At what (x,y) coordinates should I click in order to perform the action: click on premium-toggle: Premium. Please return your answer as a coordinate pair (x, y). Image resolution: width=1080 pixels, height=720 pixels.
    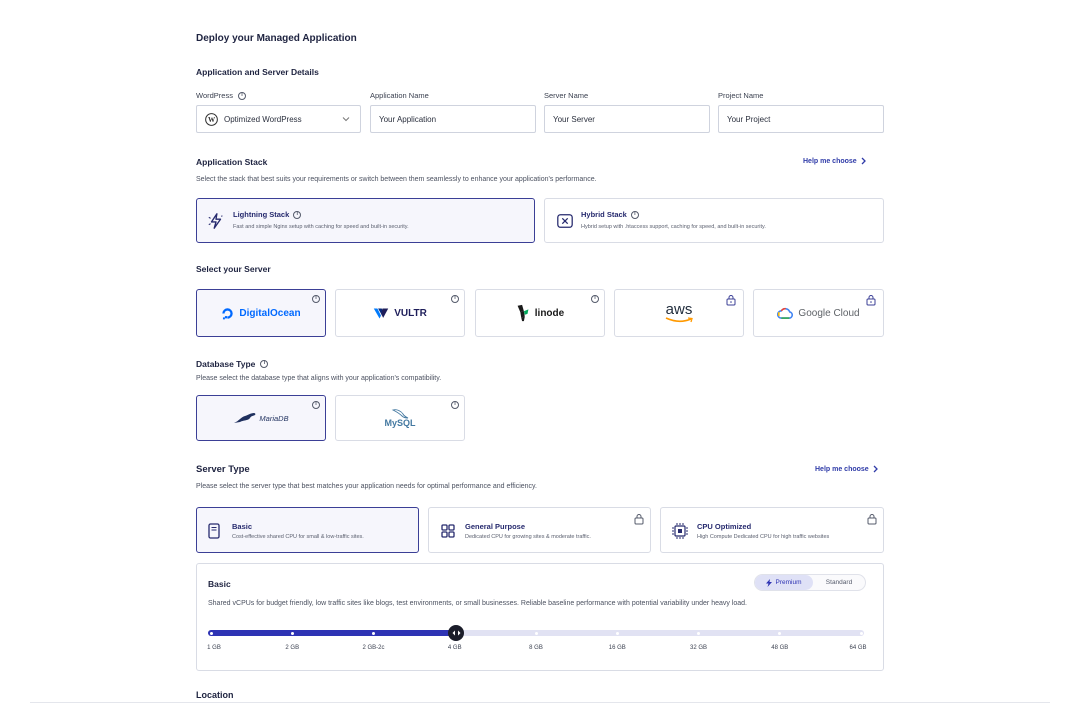
    Looking at the image, I should click on (784, 582).